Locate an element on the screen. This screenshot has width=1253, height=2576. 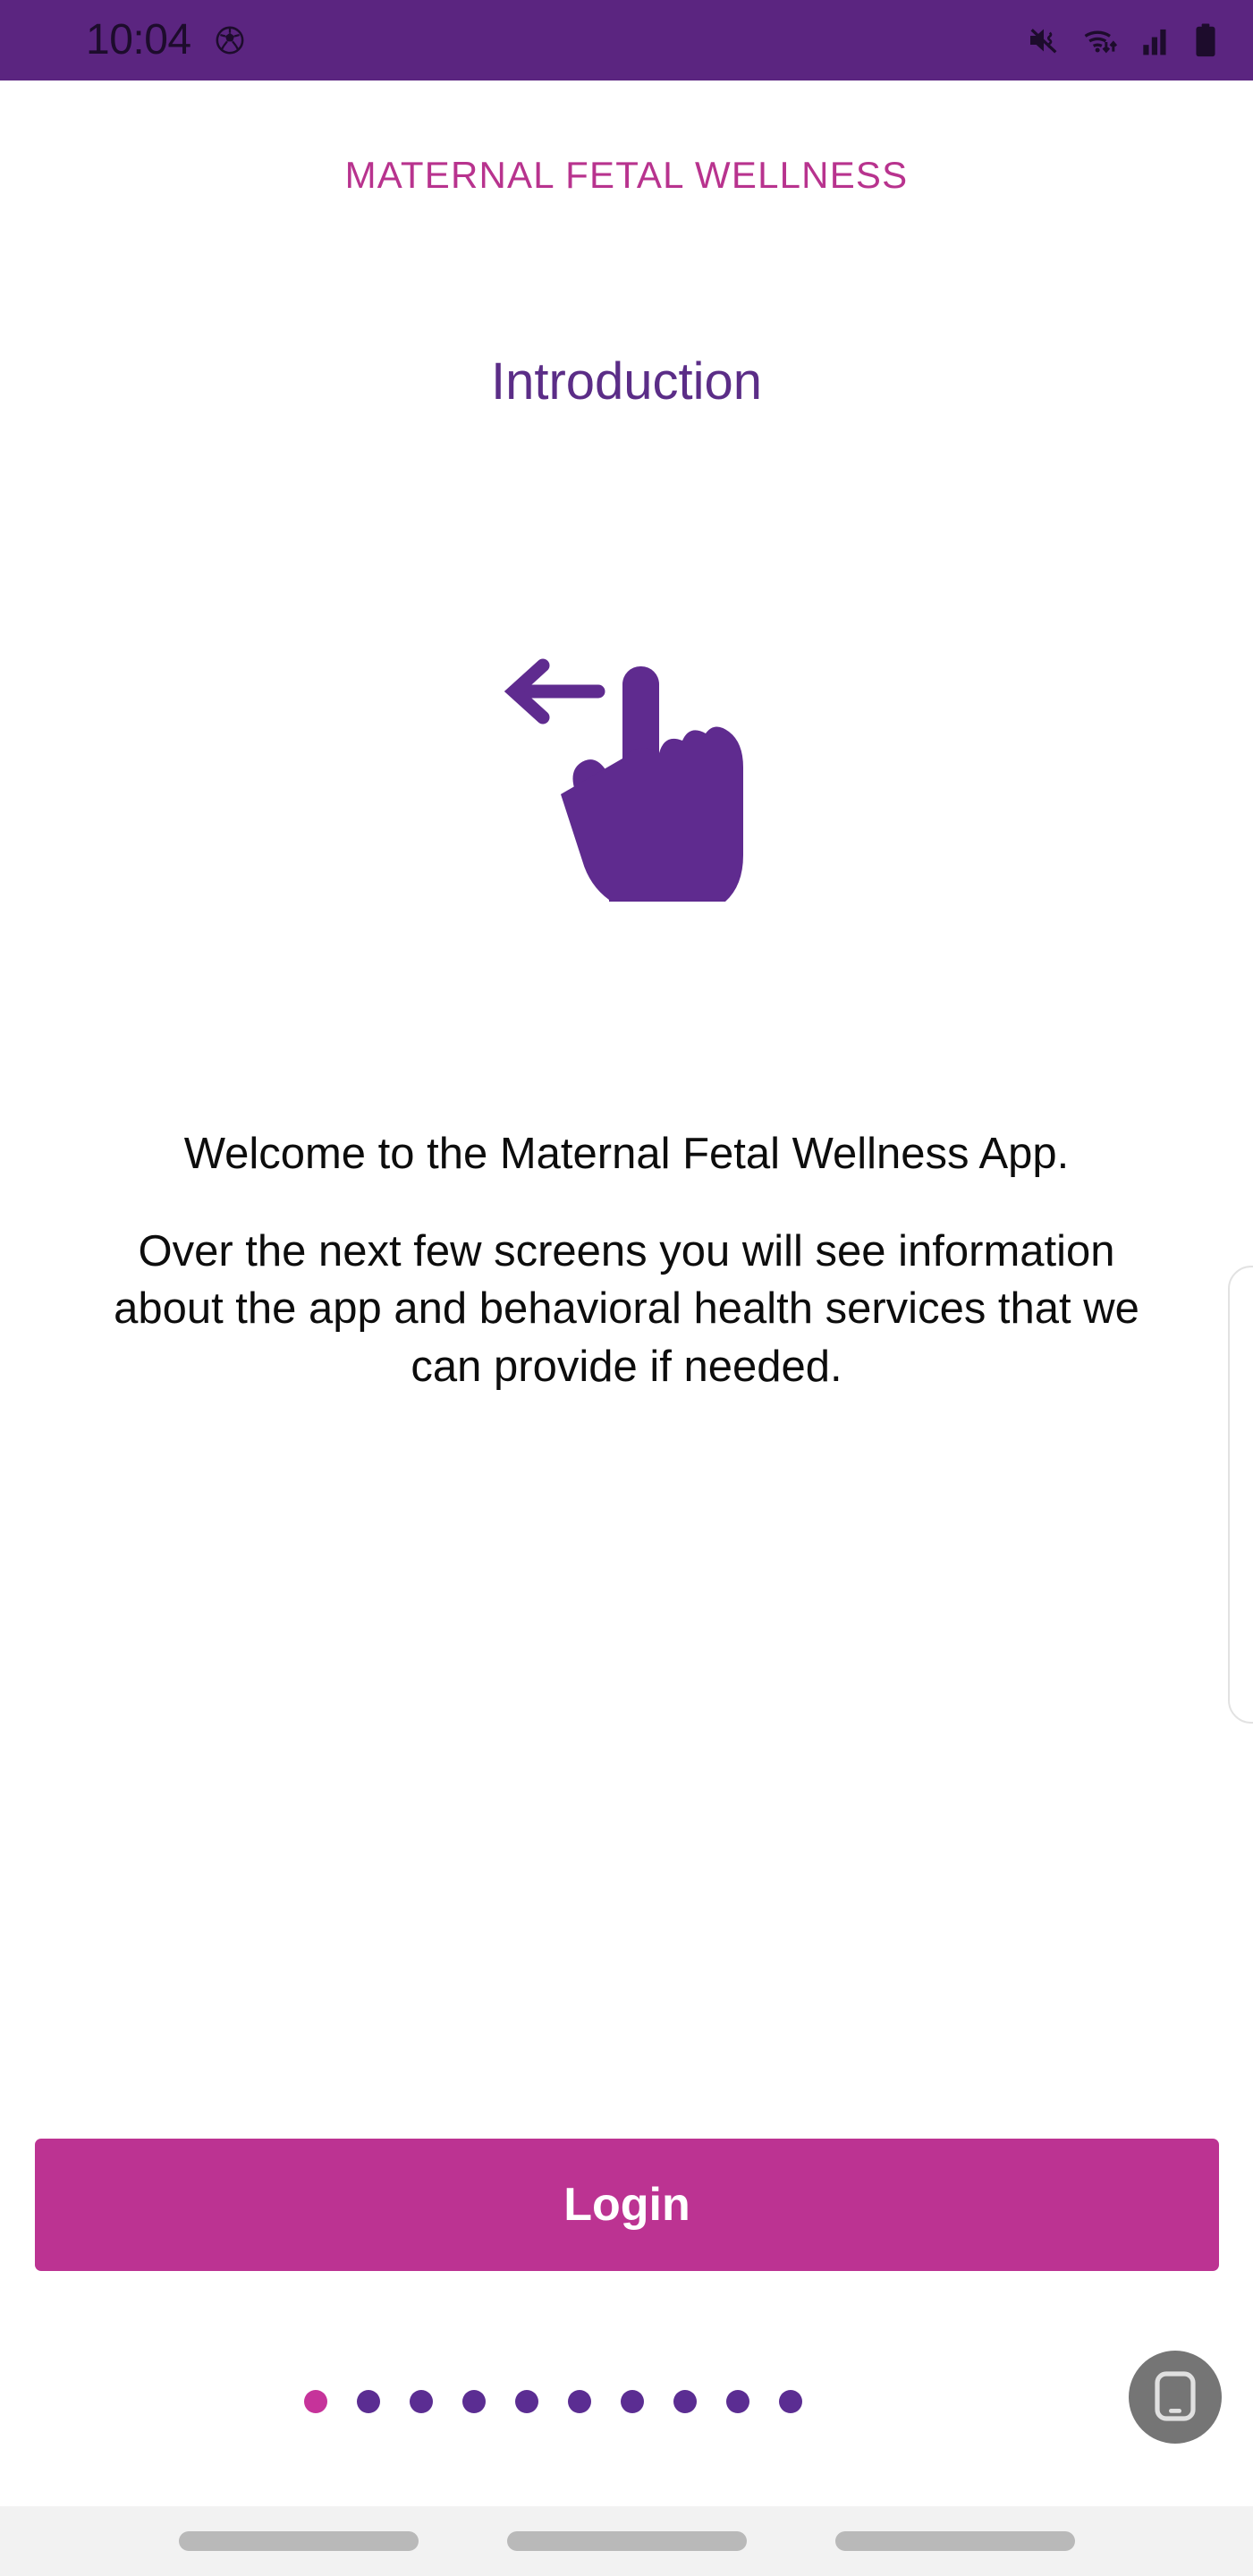
mobile-device-button is located at coordinates (1175, 2397).